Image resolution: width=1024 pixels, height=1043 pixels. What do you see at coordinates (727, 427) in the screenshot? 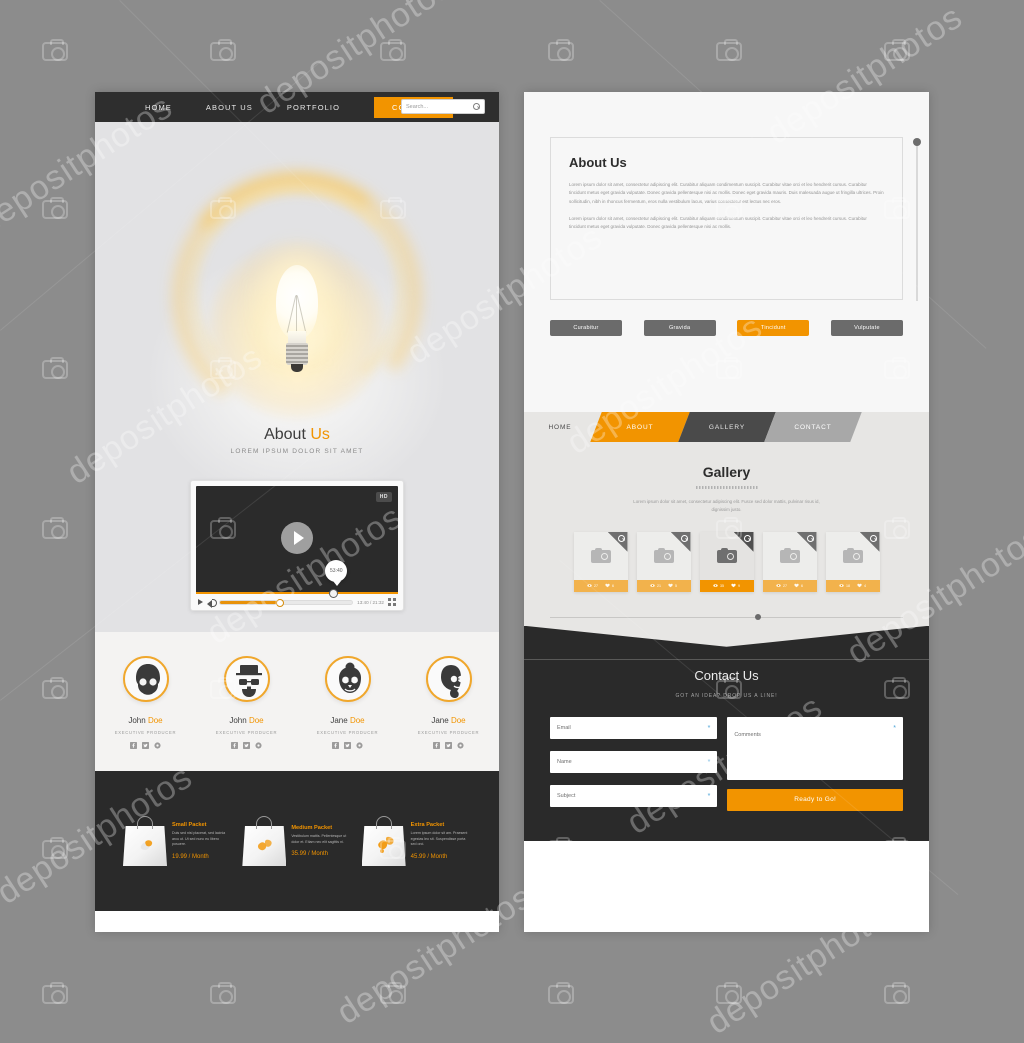
I see `skewnav-item-gallery: GALLERY` at bounding box center [727, 427].